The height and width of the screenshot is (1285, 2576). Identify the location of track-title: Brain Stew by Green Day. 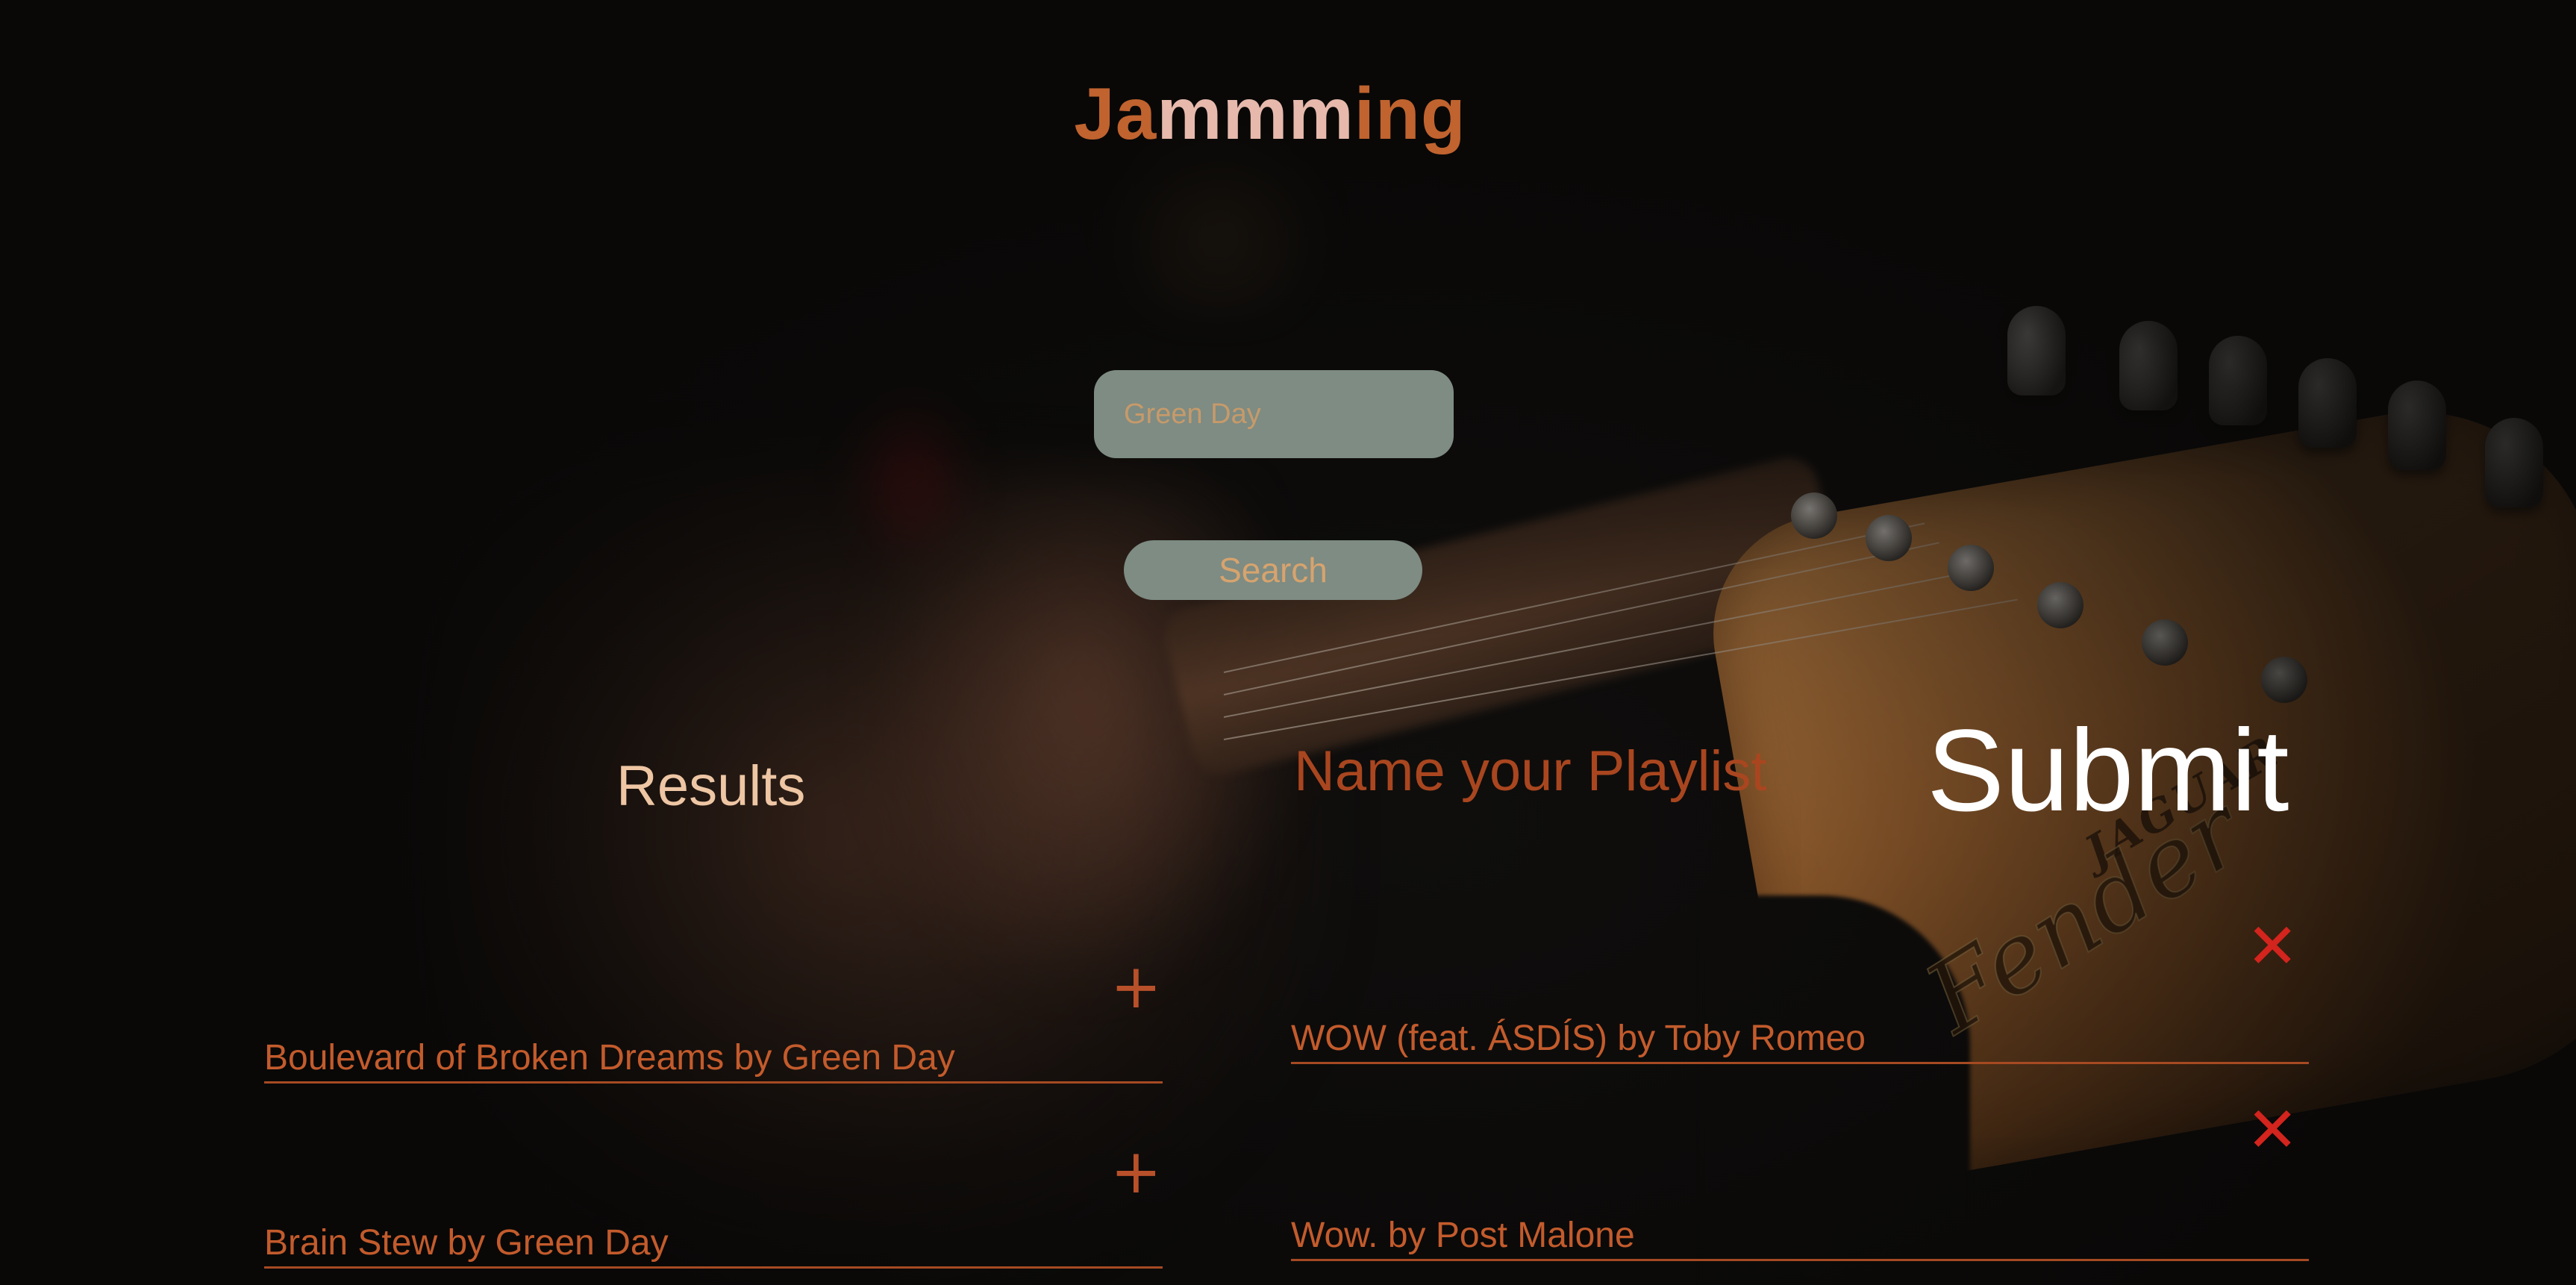
(466, 1243).